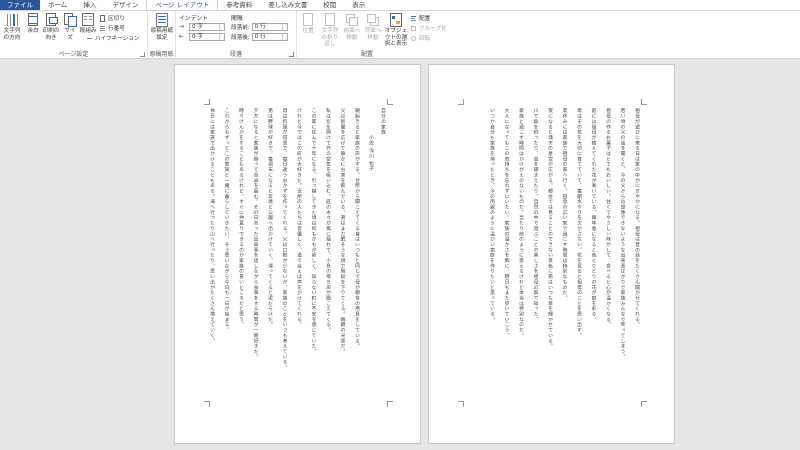 Image resolution: width=800 pixels, height=450 pixels. I want to click on breaks-button: 区切り, so click(112, 18).